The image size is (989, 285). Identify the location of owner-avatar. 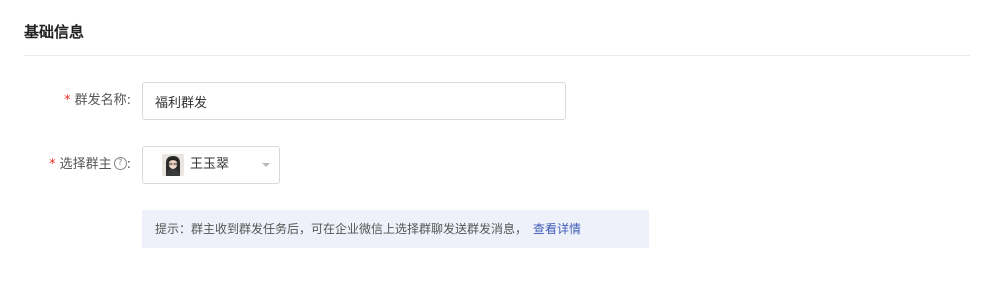
(173, 165).